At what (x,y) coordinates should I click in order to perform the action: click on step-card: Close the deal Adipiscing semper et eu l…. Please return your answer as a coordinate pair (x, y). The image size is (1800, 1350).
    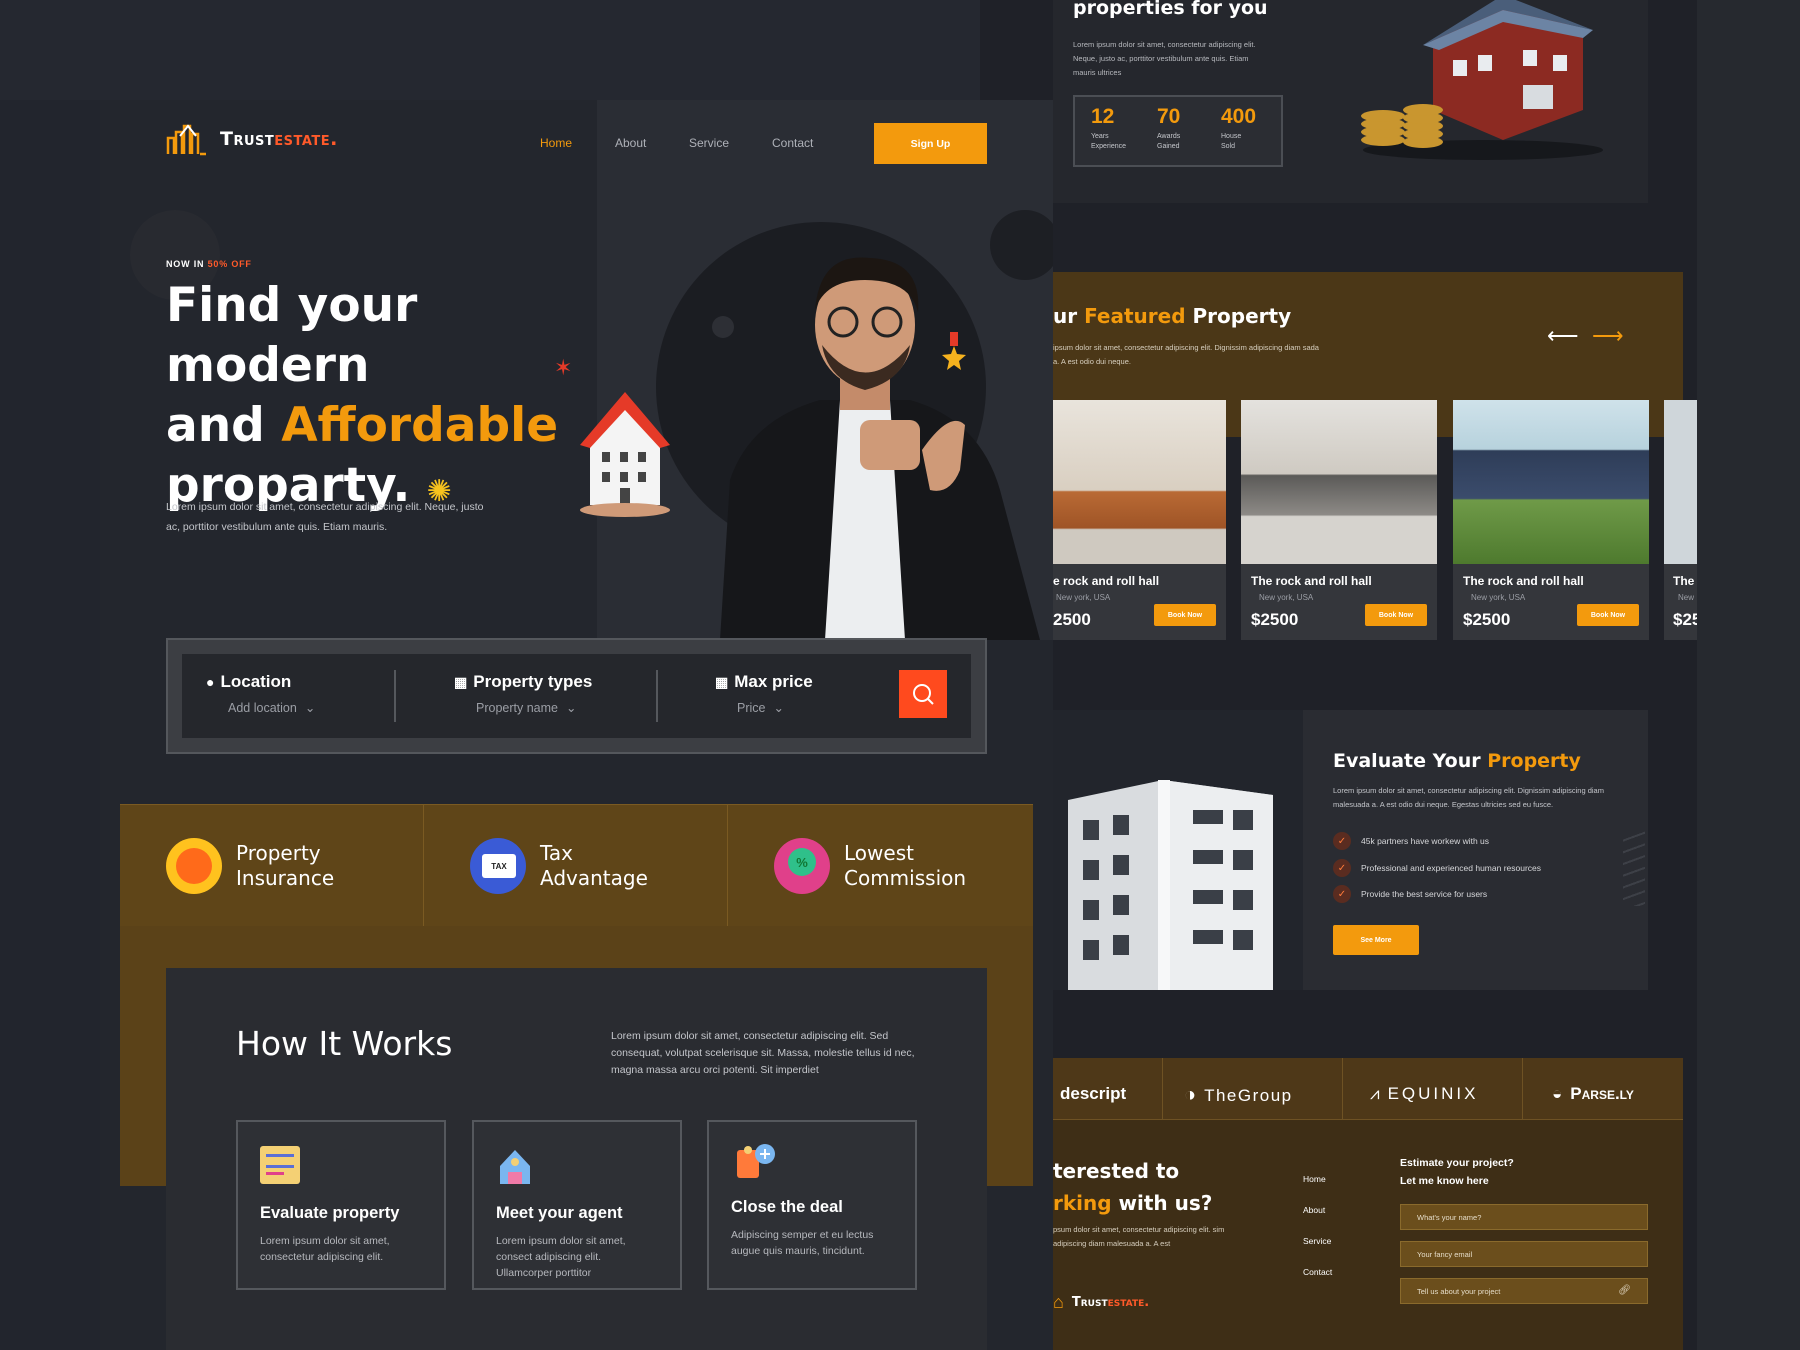
    Looking at the image, I should click on (812, 1205).